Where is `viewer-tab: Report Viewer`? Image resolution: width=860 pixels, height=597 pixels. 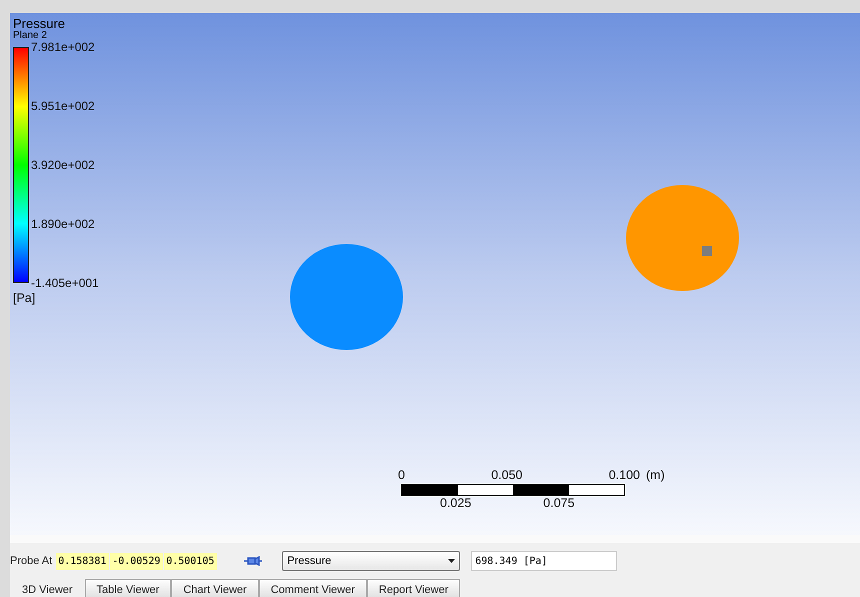
viewer-tab: Report Viewer is located at coordinates (413, 588).